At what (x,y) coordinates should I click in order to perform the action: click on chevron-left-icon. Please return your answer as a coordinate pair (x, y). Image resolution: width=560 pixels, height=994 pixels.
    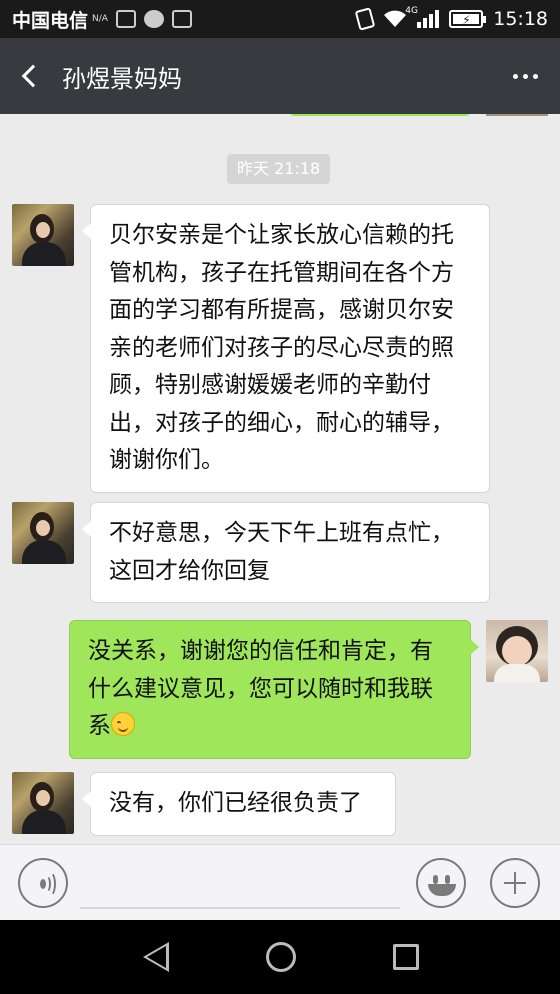
    Looking at the image, I should click on (33, 76).